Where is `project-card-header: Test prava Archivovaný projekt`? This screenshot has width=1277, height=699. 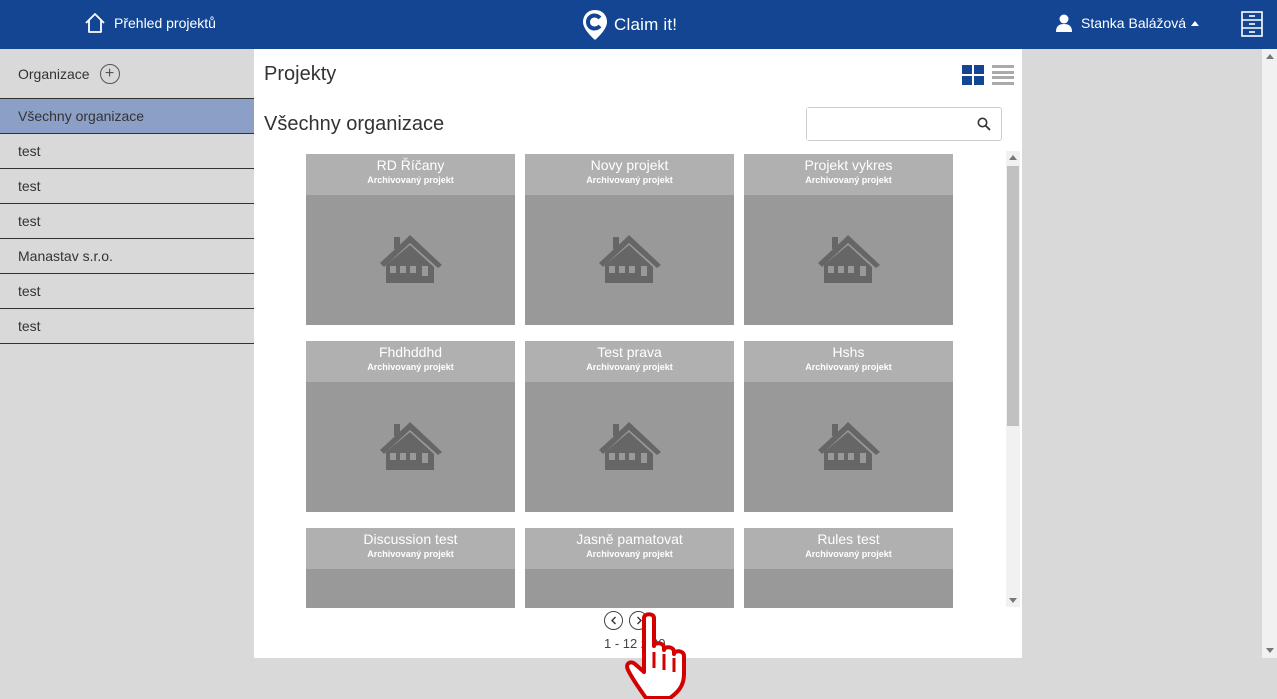
project-card-header: Test prava Archivovaný projekt is located at coordinates (629, 361).